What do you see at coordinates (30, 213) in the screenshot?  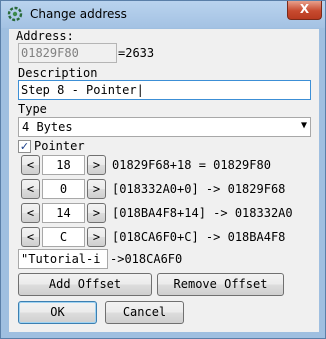 I see `offset-3-decrement-button: <` at bounding box center [30, 213].